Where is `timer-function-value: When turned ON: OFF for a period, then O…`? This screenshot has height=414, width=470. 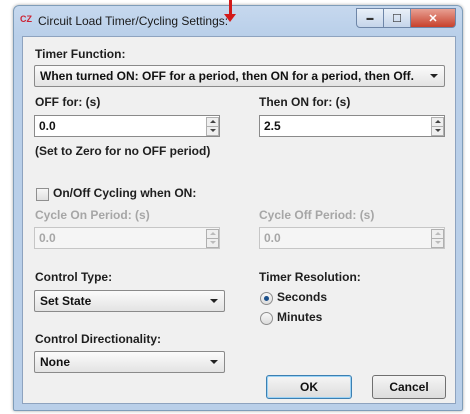 timer-function-value: When turned ON: OFF for a period, then O… is located at coordinates (227, 76).